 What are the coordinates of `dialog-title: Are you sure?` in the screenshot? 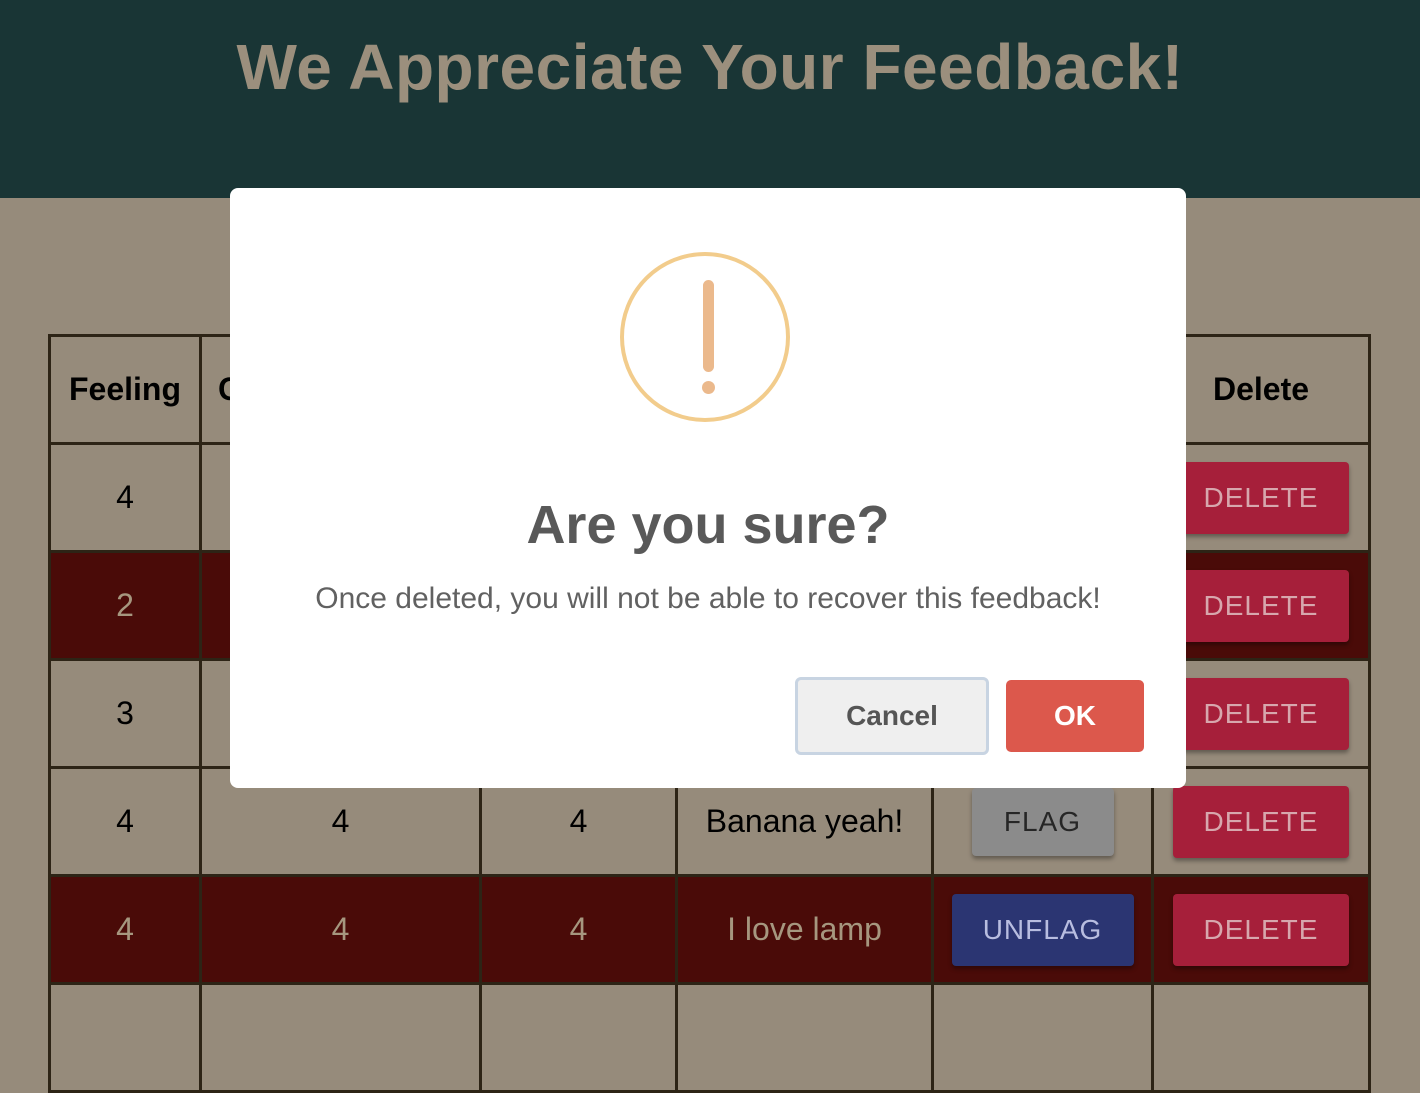 It's located at (708, 525).